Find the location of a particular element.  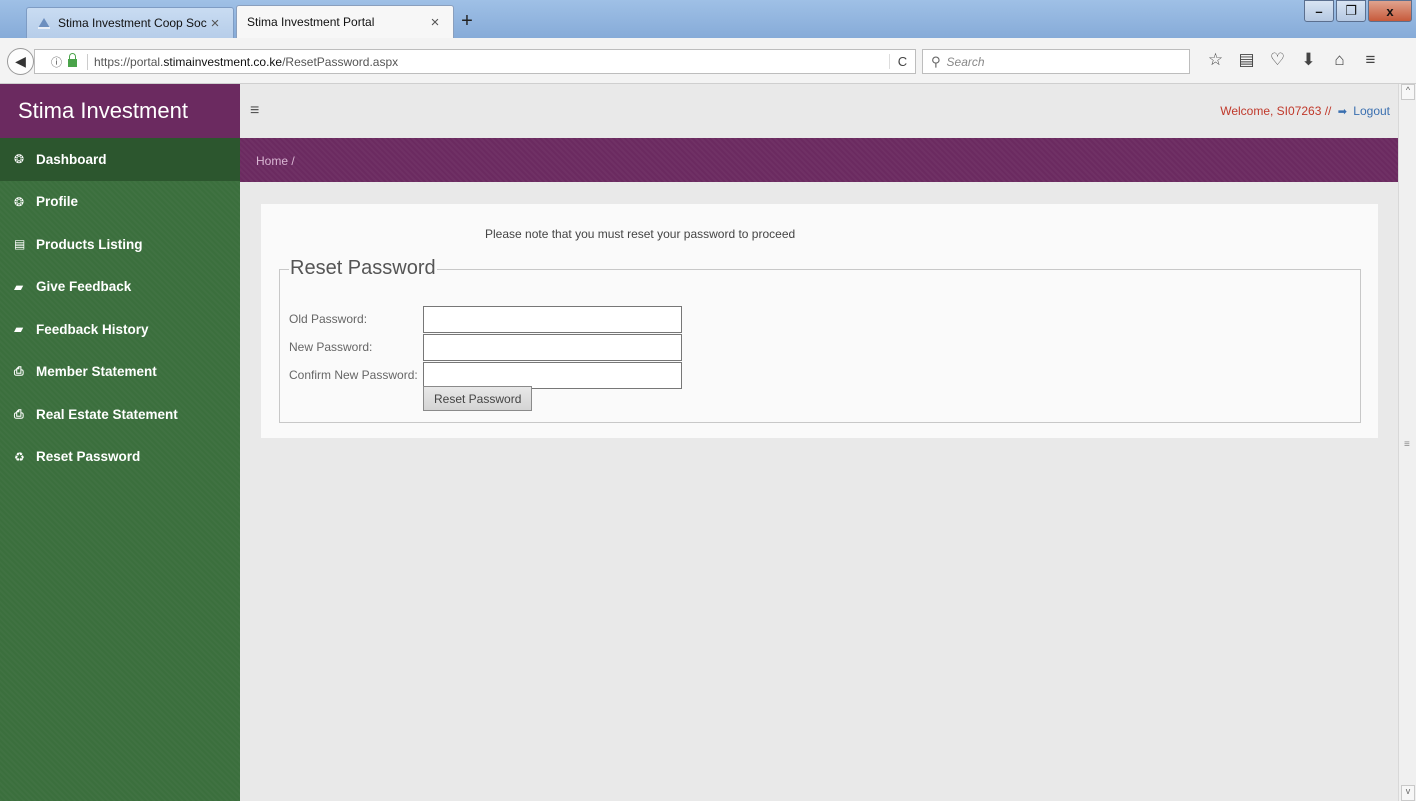

sidebar-item-label: Give Feedback is located at coordinates (84, 287).